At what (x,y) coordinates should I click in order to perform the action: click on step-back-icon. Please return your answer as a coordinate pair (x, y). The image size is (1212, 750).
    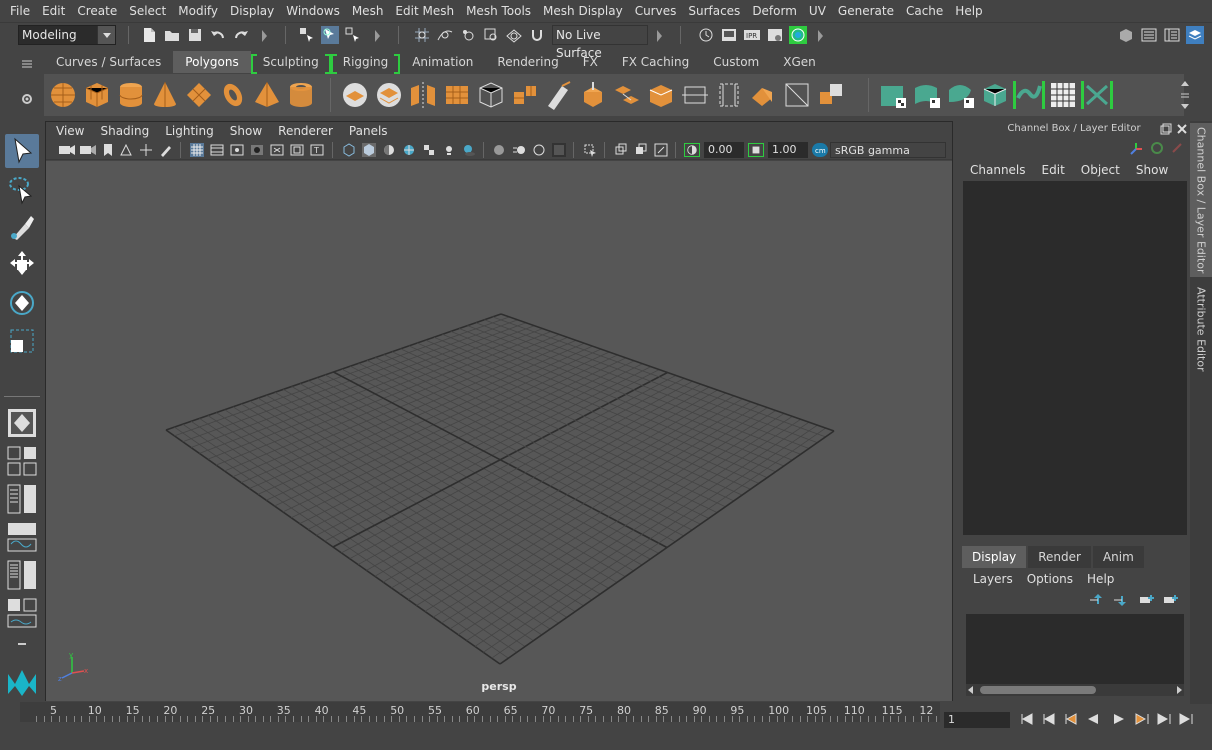
    Looking at the image, I should click on (1049, 719).